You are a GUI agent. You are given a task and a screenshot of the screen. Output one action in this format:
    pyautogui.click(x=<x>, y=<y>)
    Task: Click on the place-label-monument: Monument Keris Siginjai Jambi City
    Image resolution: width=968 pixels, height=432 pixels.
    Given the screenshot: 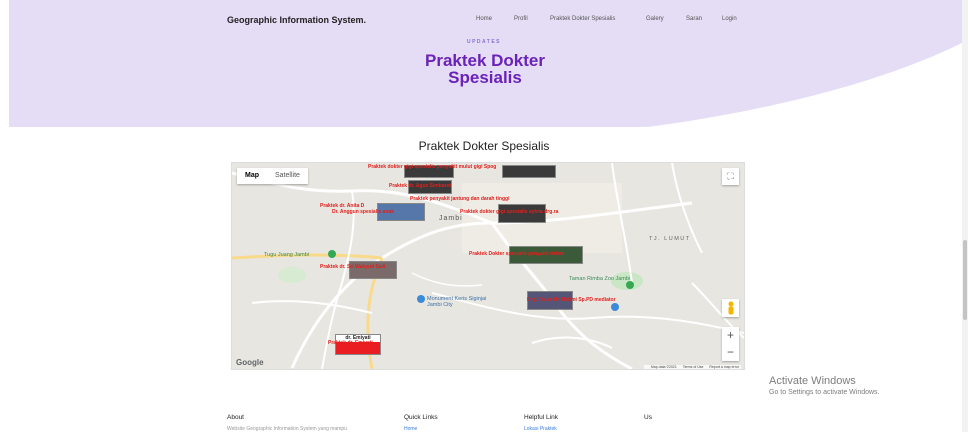 What is the action you would take?
    pyautogui.click(x=457, y=302)
    